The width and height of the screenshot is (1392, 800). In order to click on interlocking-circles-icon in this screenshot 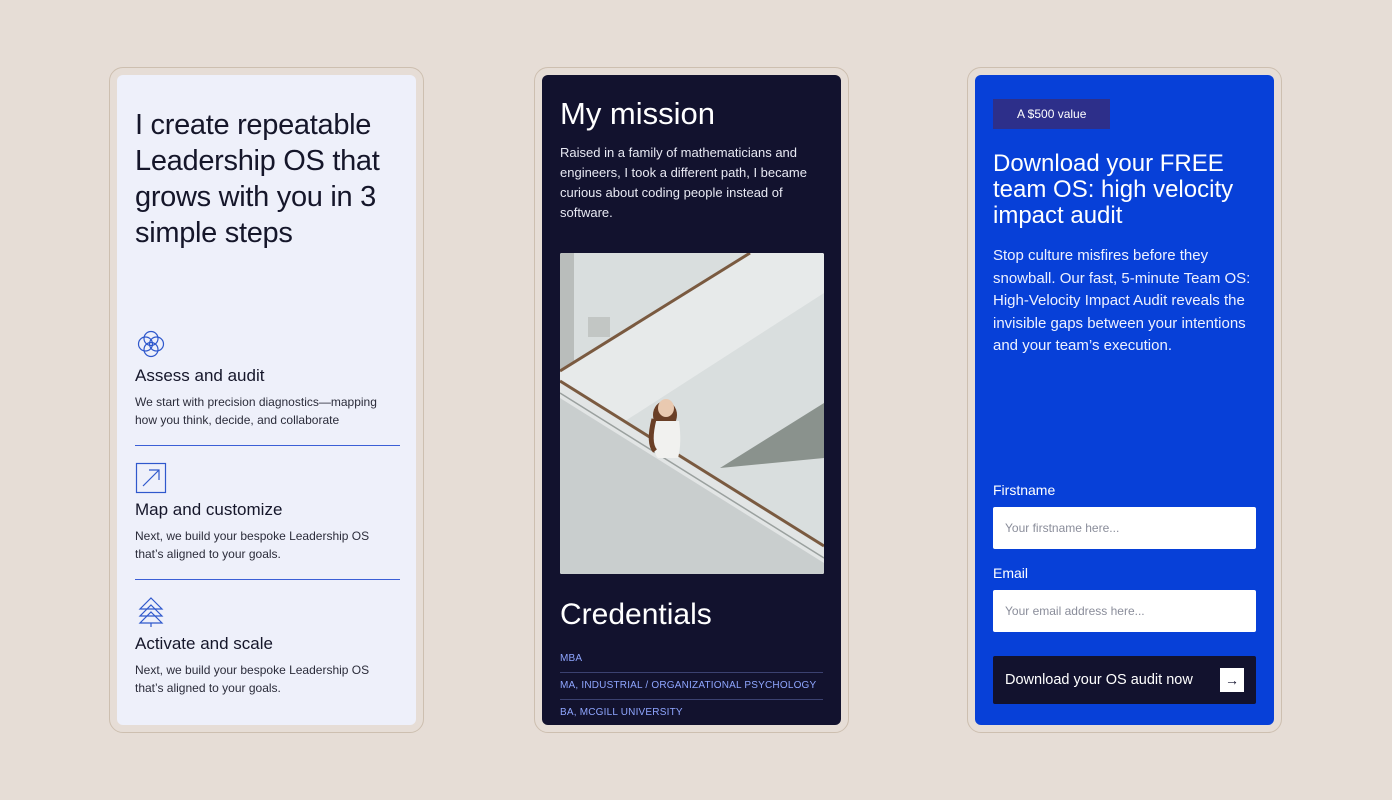, I will do `click(151, 344)`.